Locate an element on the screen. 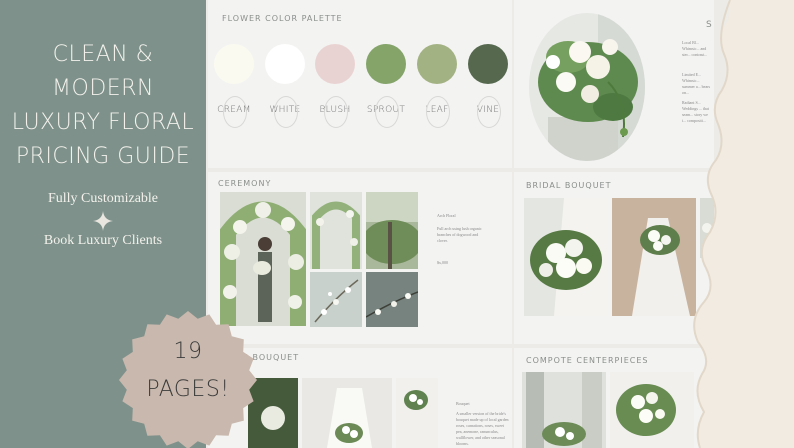 Image resolution: width=794 pixels, height=448 pixels. tagline-customizable: Fully Customizable is located at coordinates (103, 198).